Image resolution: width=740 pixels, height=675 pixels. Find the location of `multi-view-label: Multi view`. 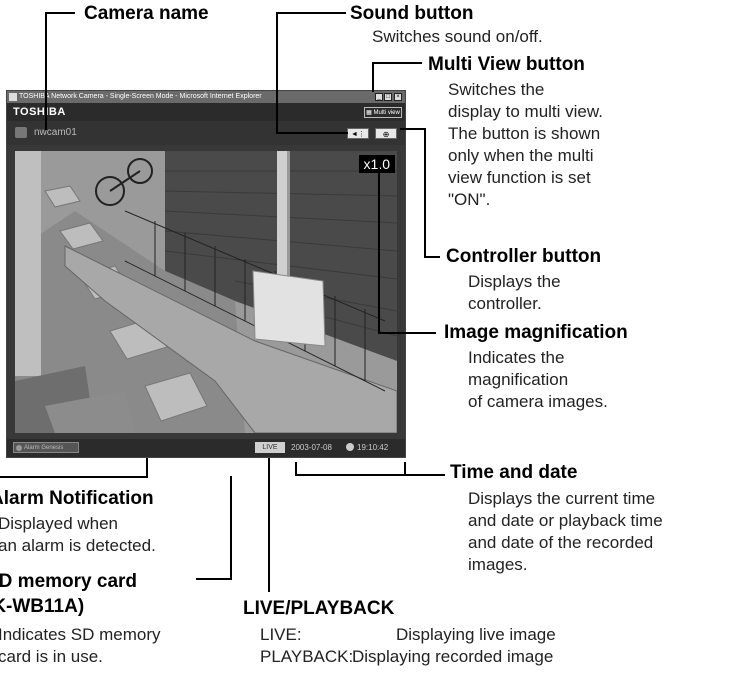

multi-view-label: Multi view is located at coordinates (386, 113).